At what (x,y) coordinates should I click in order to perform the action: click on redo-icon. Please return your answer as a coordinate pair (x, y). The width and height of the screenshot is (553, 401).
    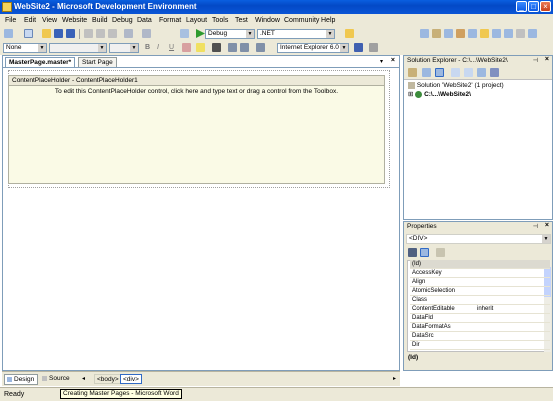
    Looking at the image, I should click on (146, 33).